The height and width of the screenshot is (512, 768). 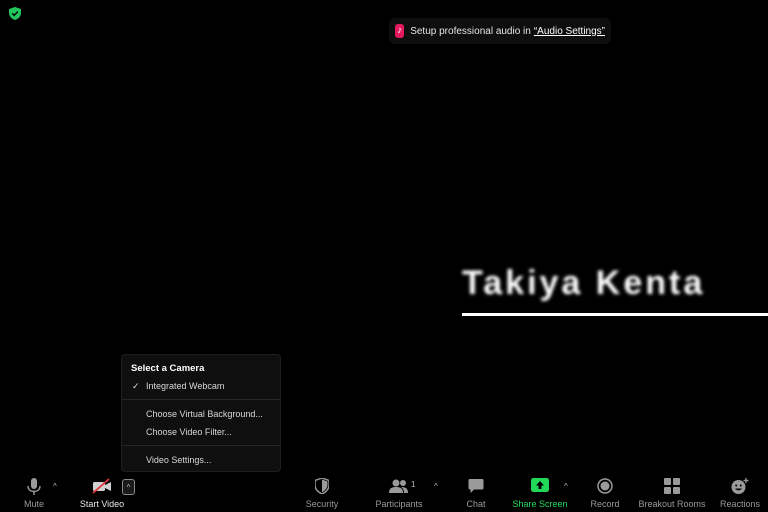 I want to click on security-button: Security, so click(x=322, y=492).